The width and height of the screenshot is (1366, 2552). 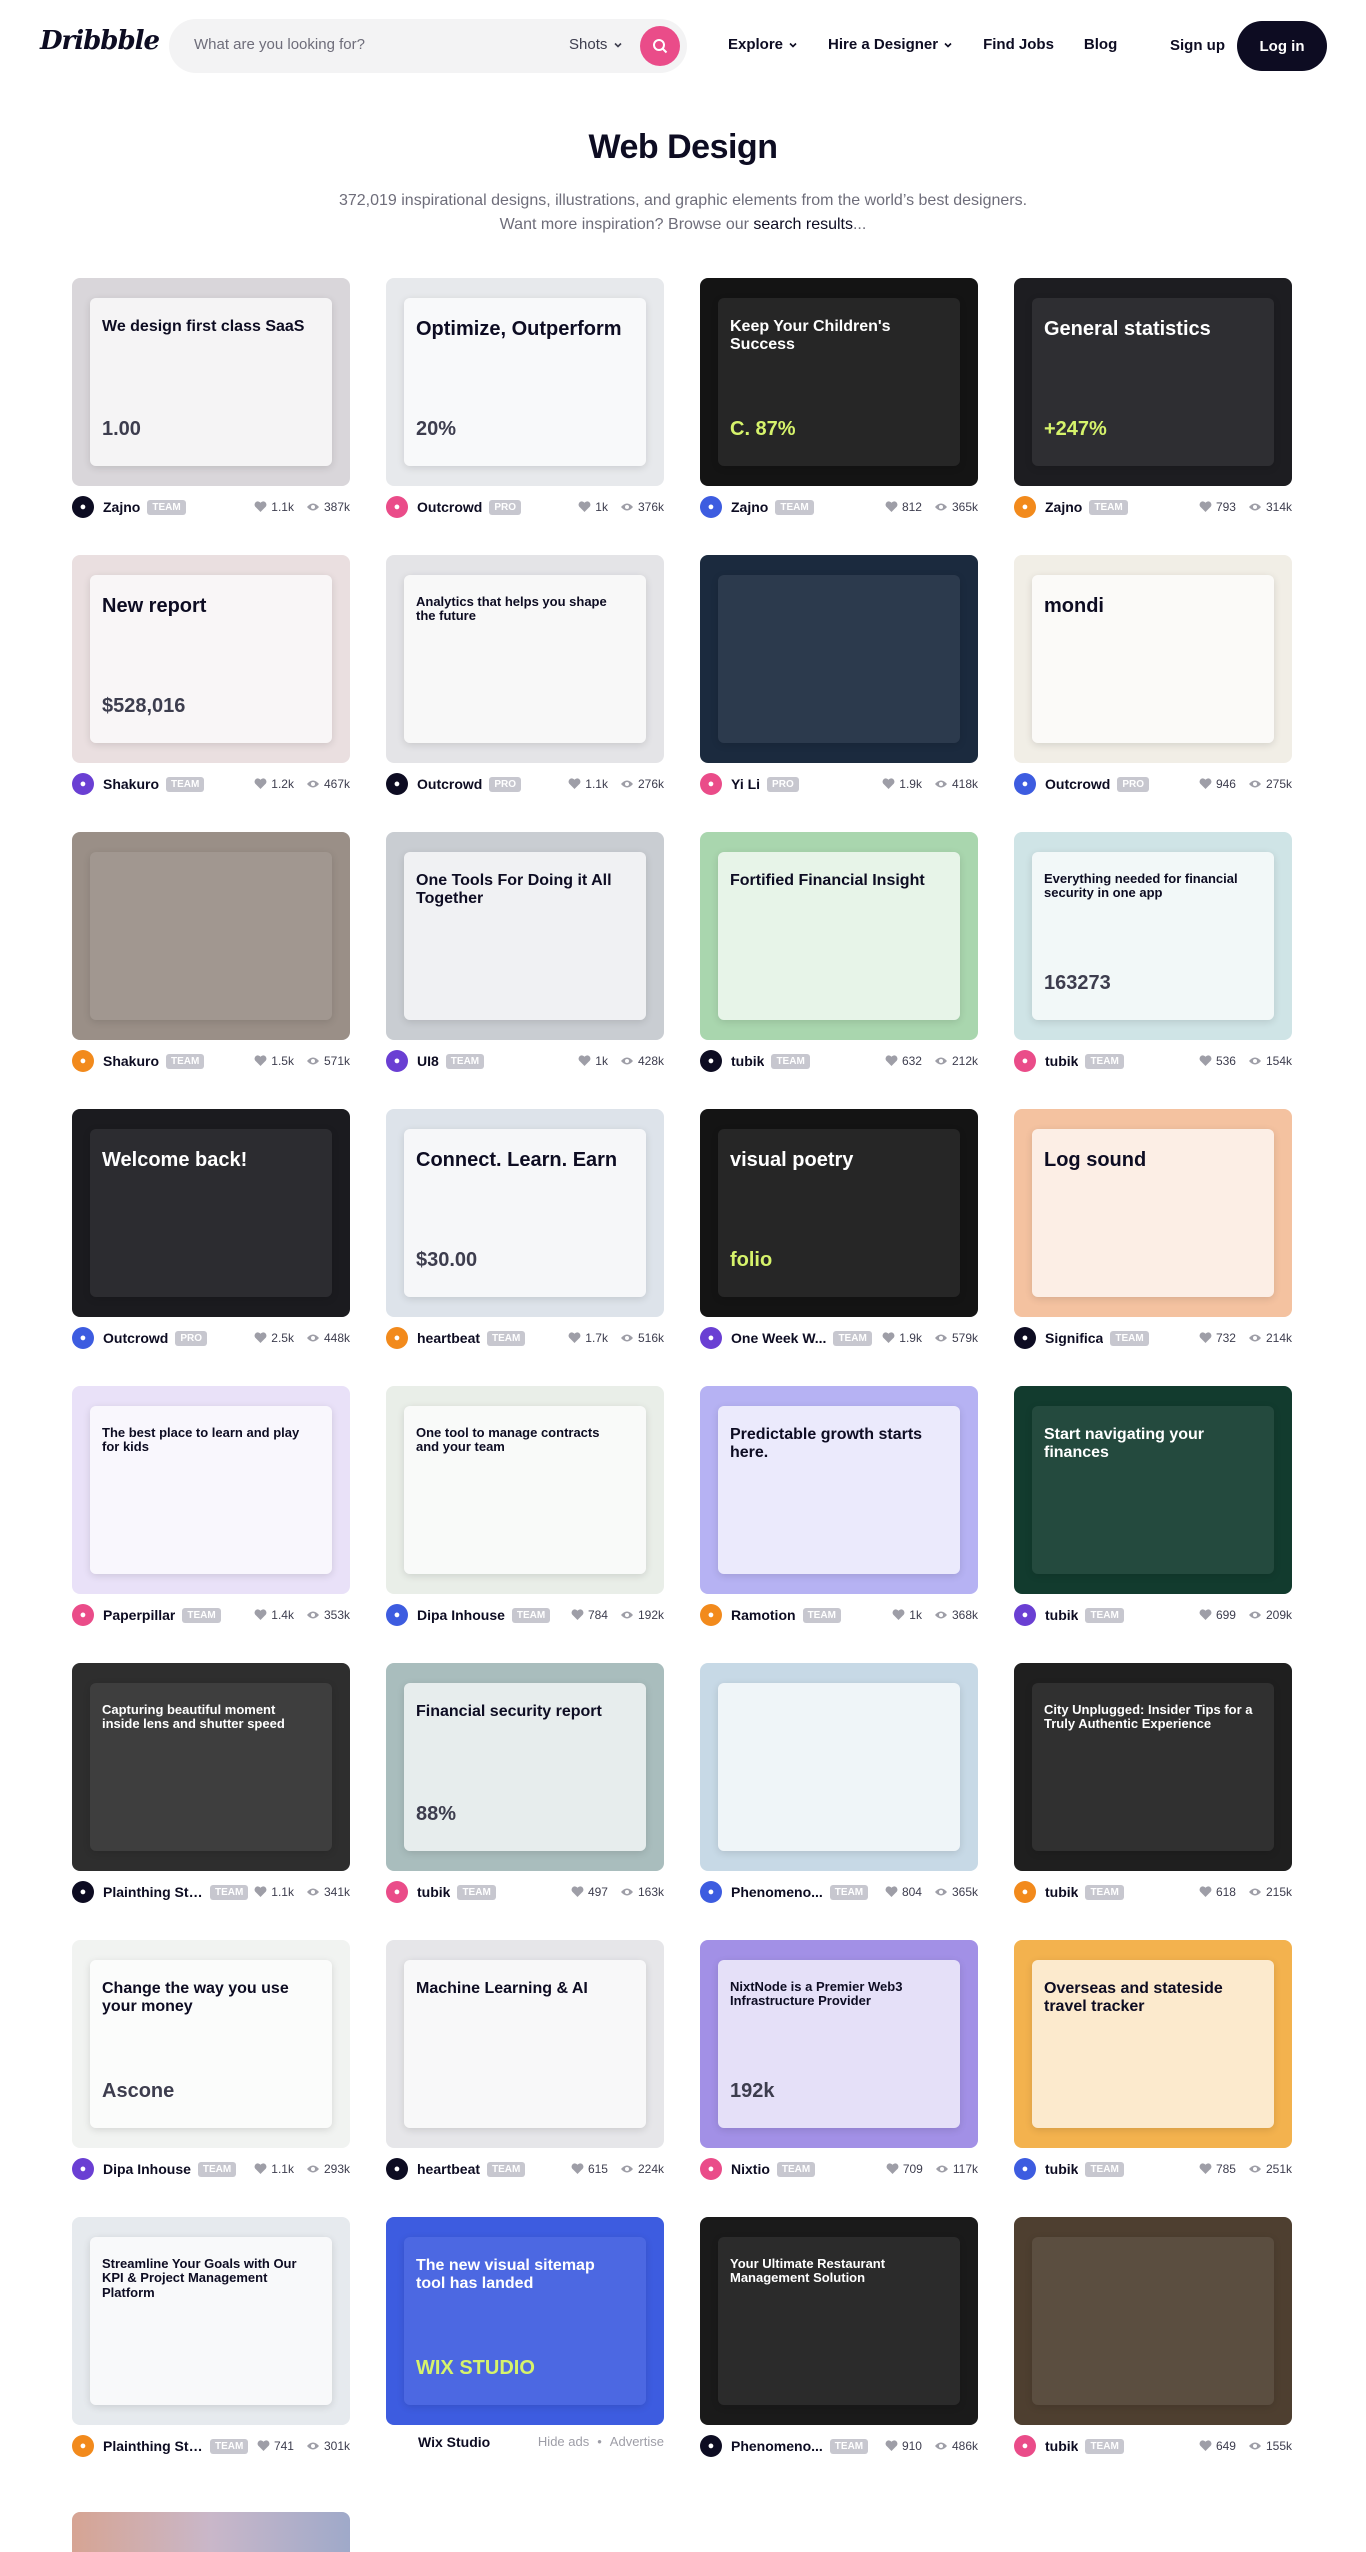 I want to click on nav-blog: Blog, so click(x=1100, y=44).